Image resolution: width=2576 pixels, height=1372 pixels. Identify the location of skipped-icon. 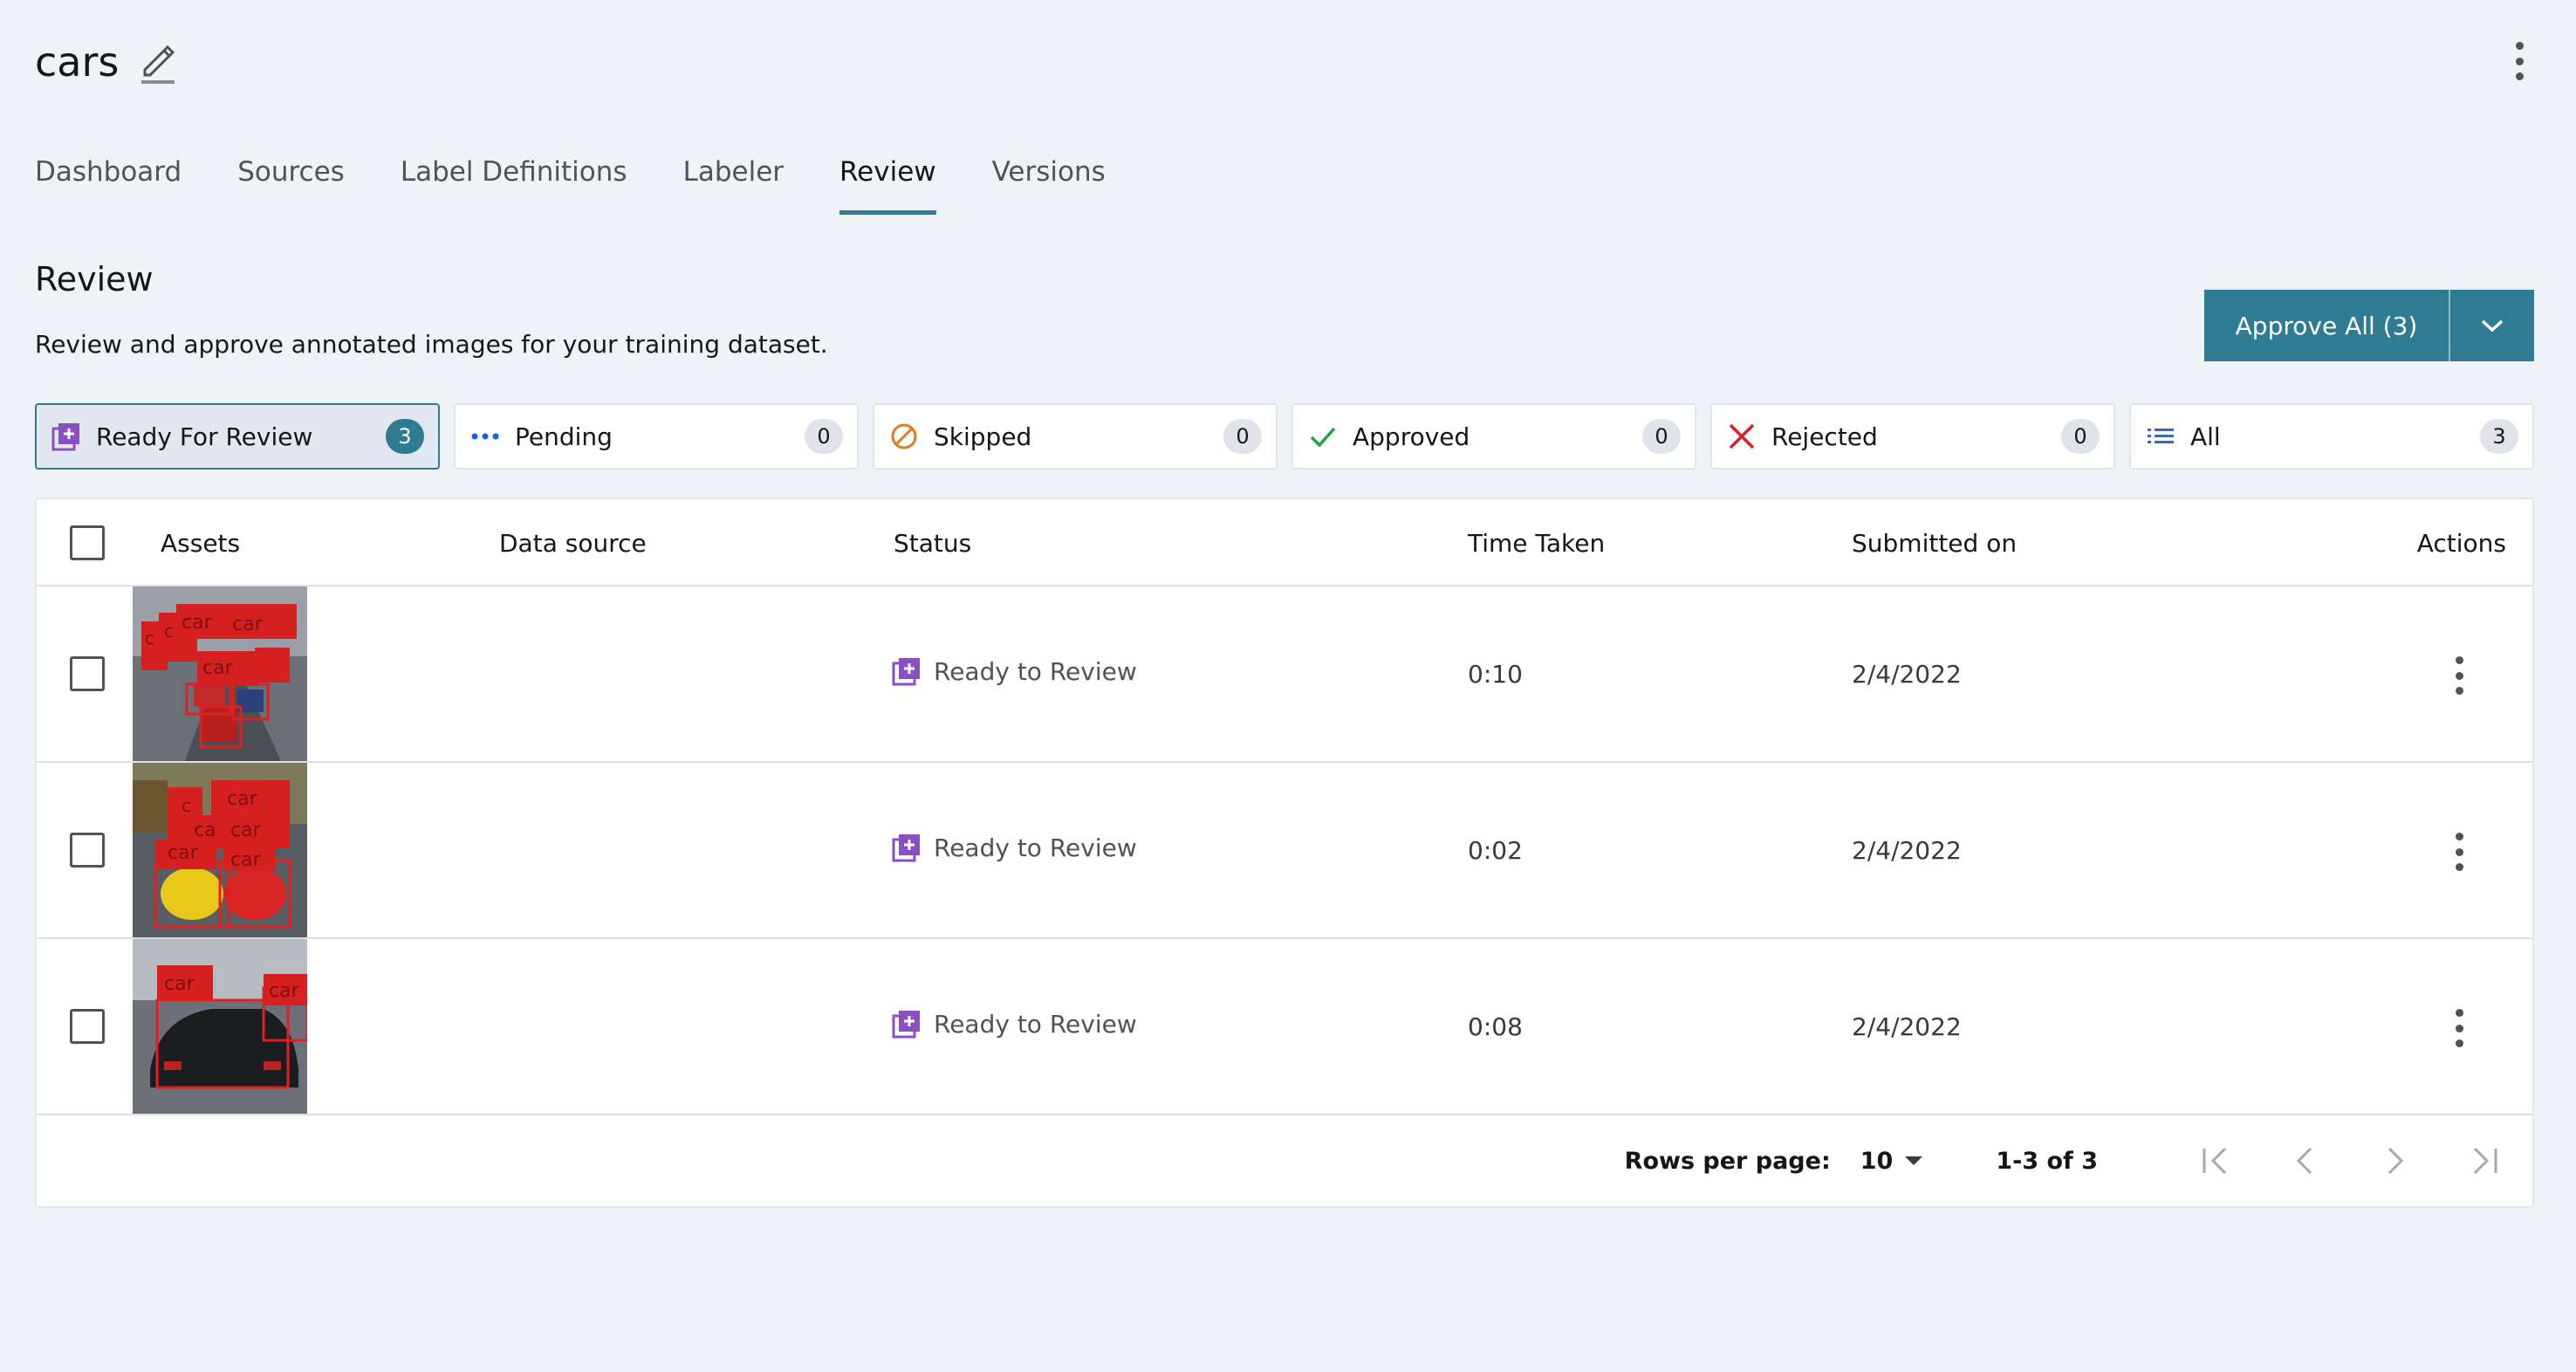
(904, 436).